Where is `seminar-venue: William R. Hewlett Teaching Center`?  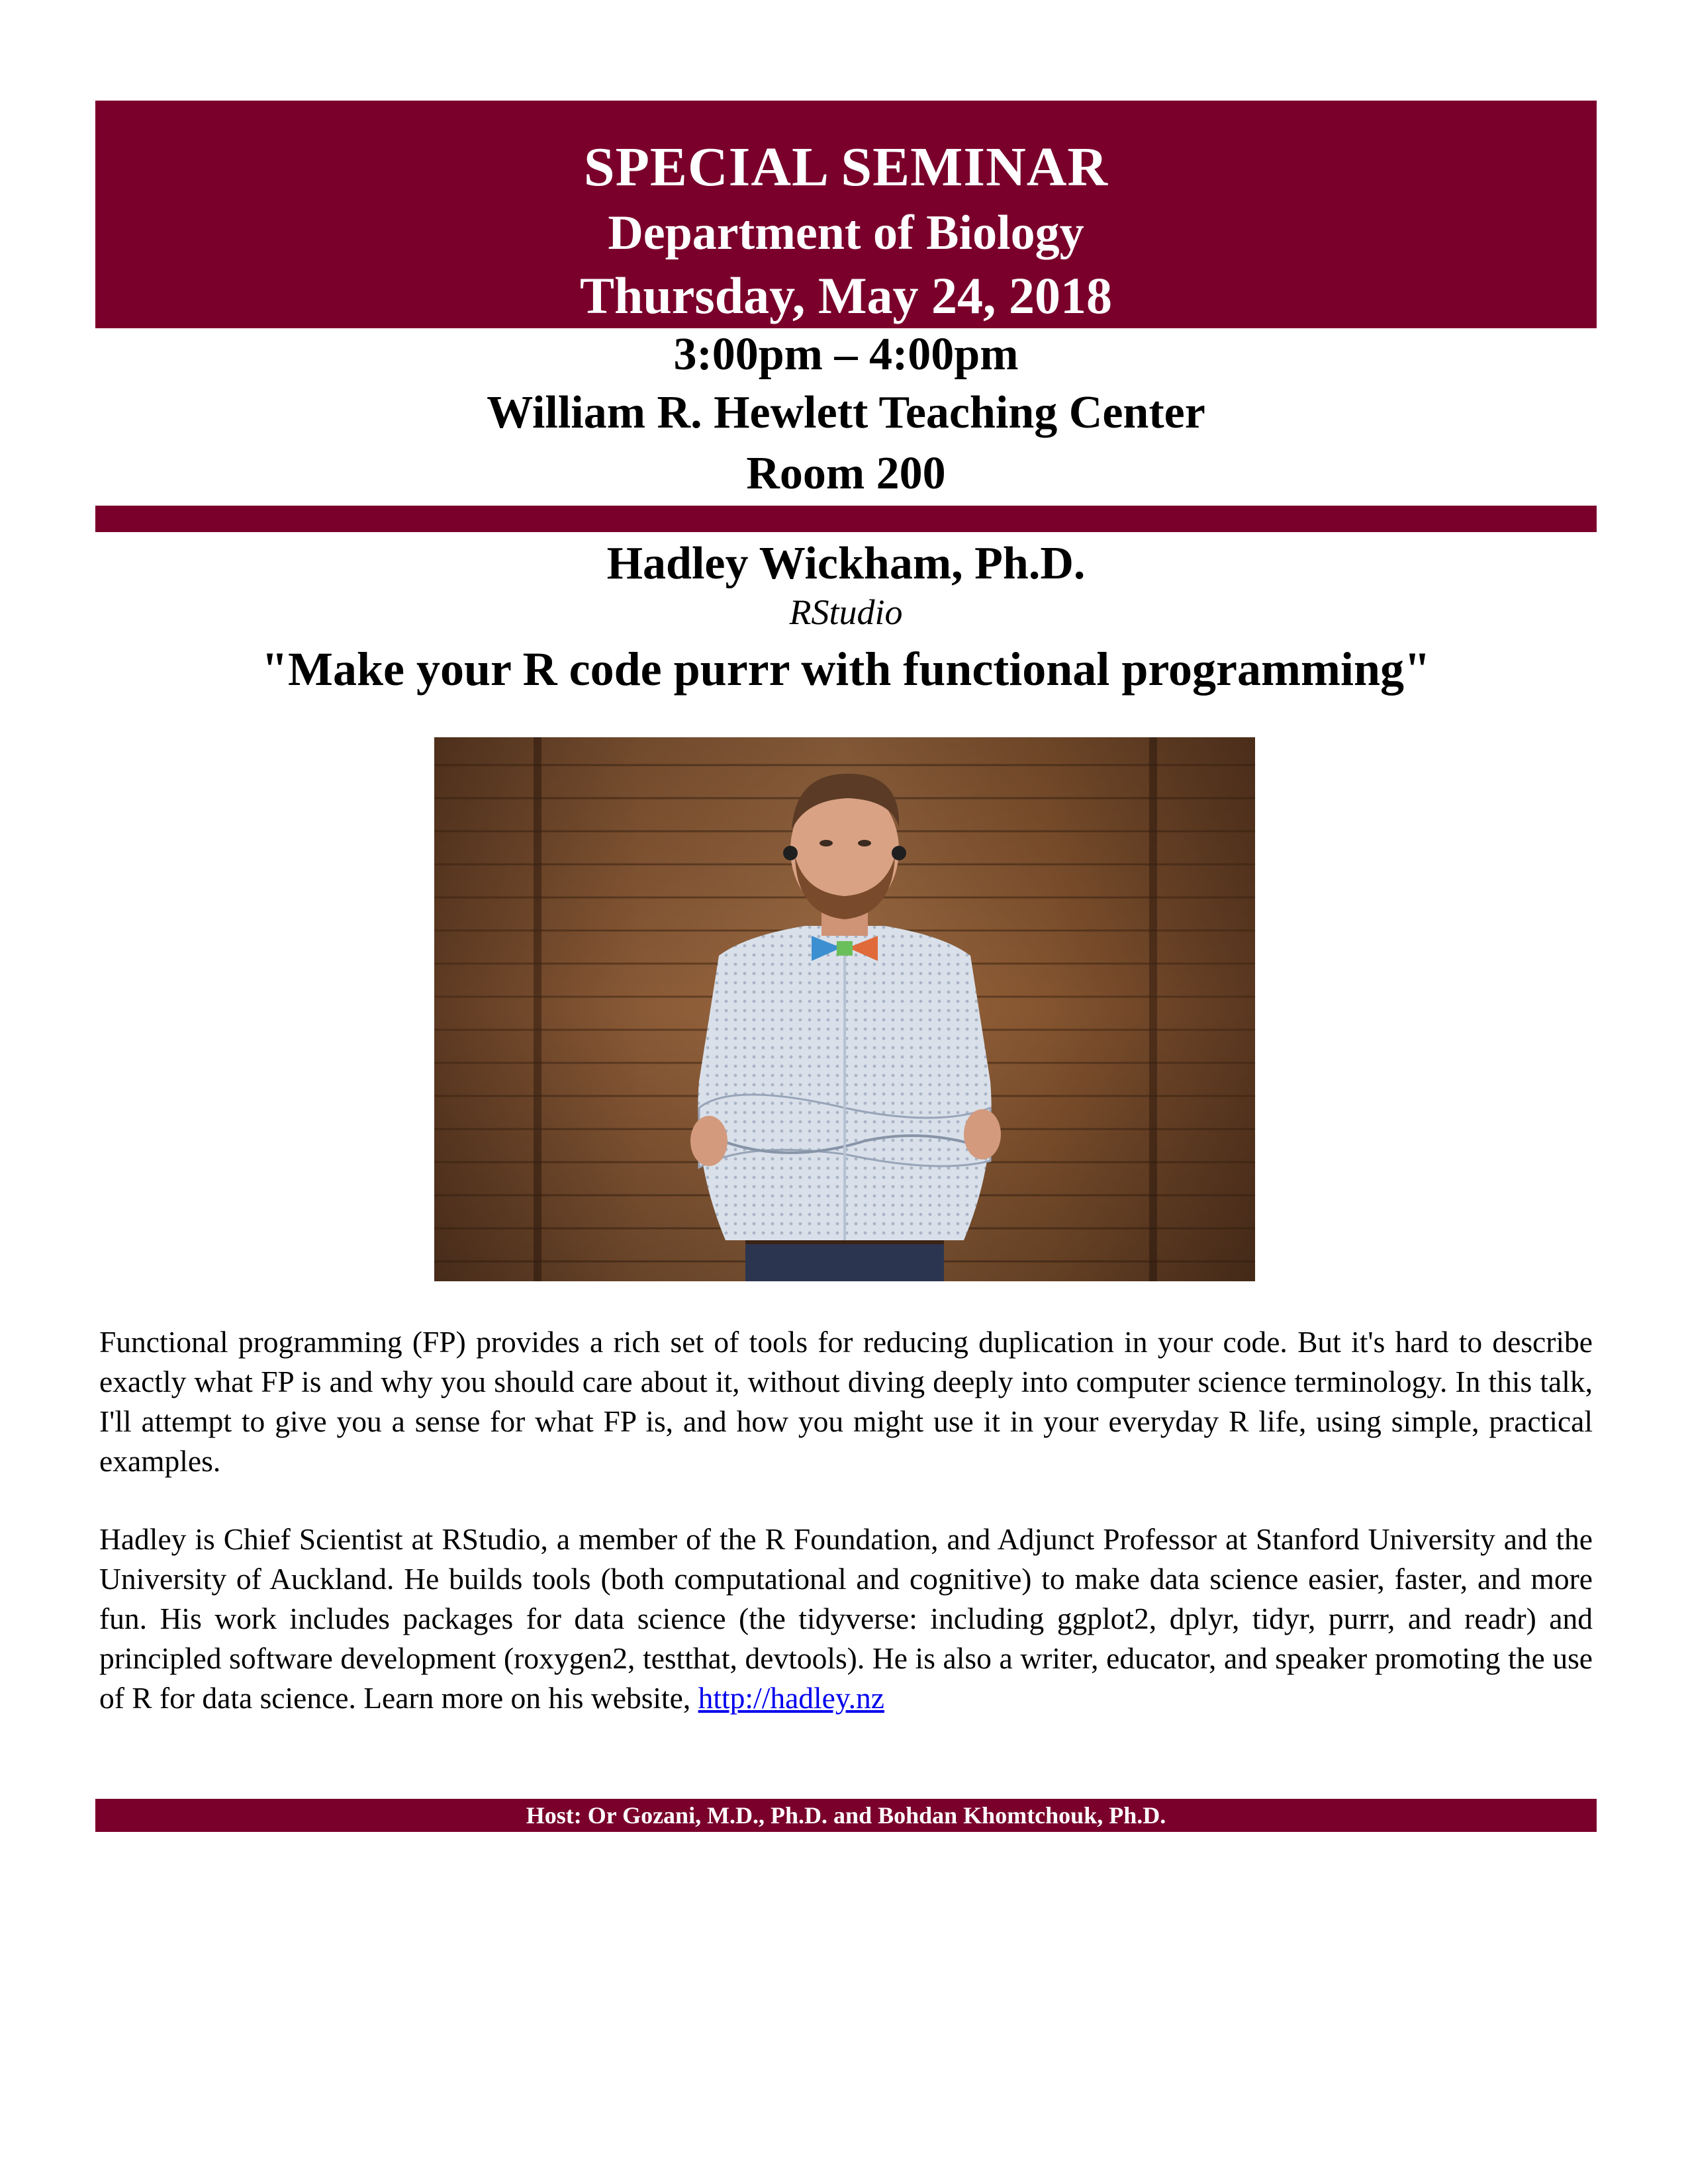
seminar-venue: William R. Hewlett Teaching Center is located at coordinates (846, 412).